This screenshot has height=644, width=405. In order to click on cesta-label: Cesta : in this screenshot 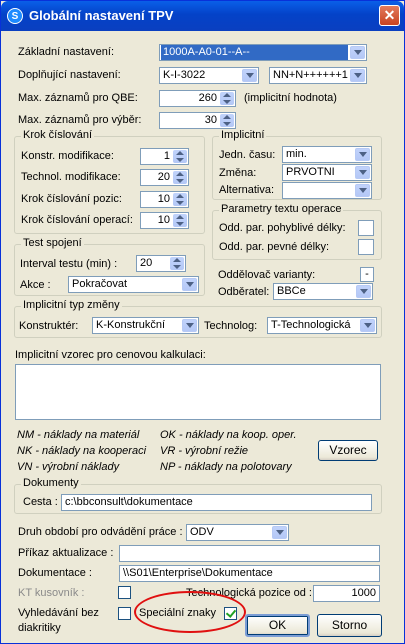, I will do `click(40, 502)`.